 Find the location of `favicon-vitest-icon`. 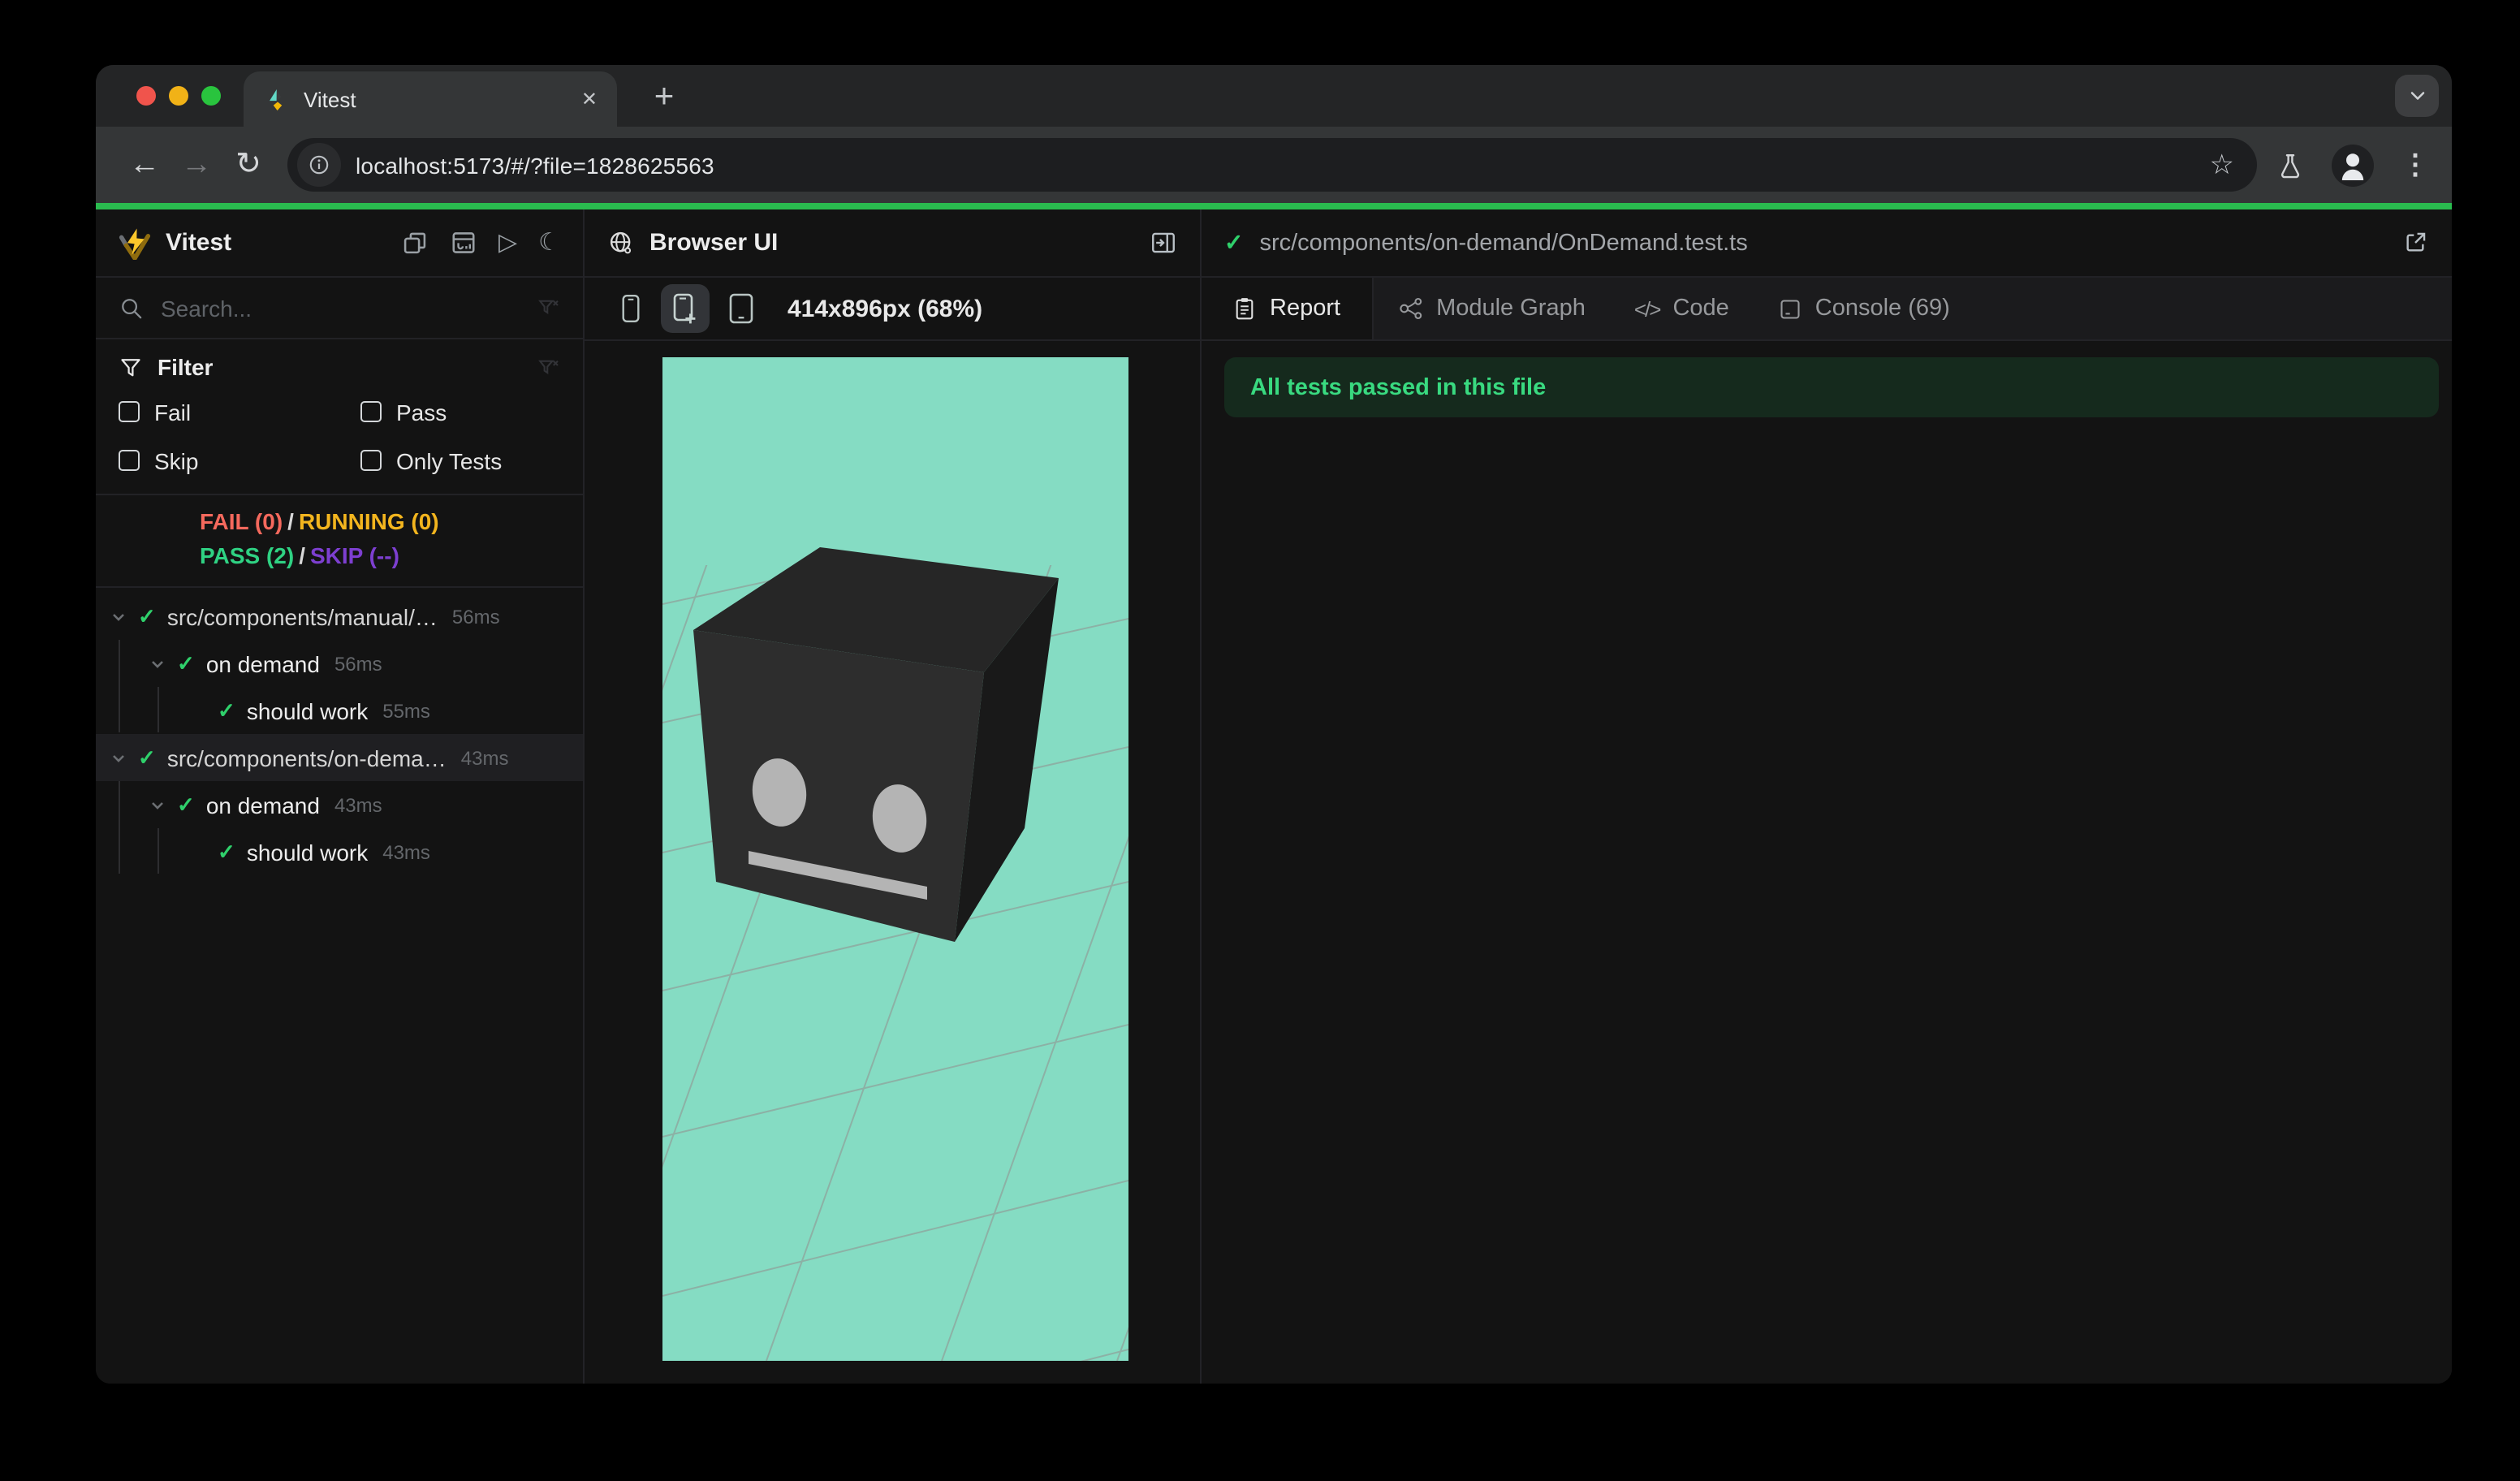

favicon-vitest-icon is located at coordinates (275, 99).